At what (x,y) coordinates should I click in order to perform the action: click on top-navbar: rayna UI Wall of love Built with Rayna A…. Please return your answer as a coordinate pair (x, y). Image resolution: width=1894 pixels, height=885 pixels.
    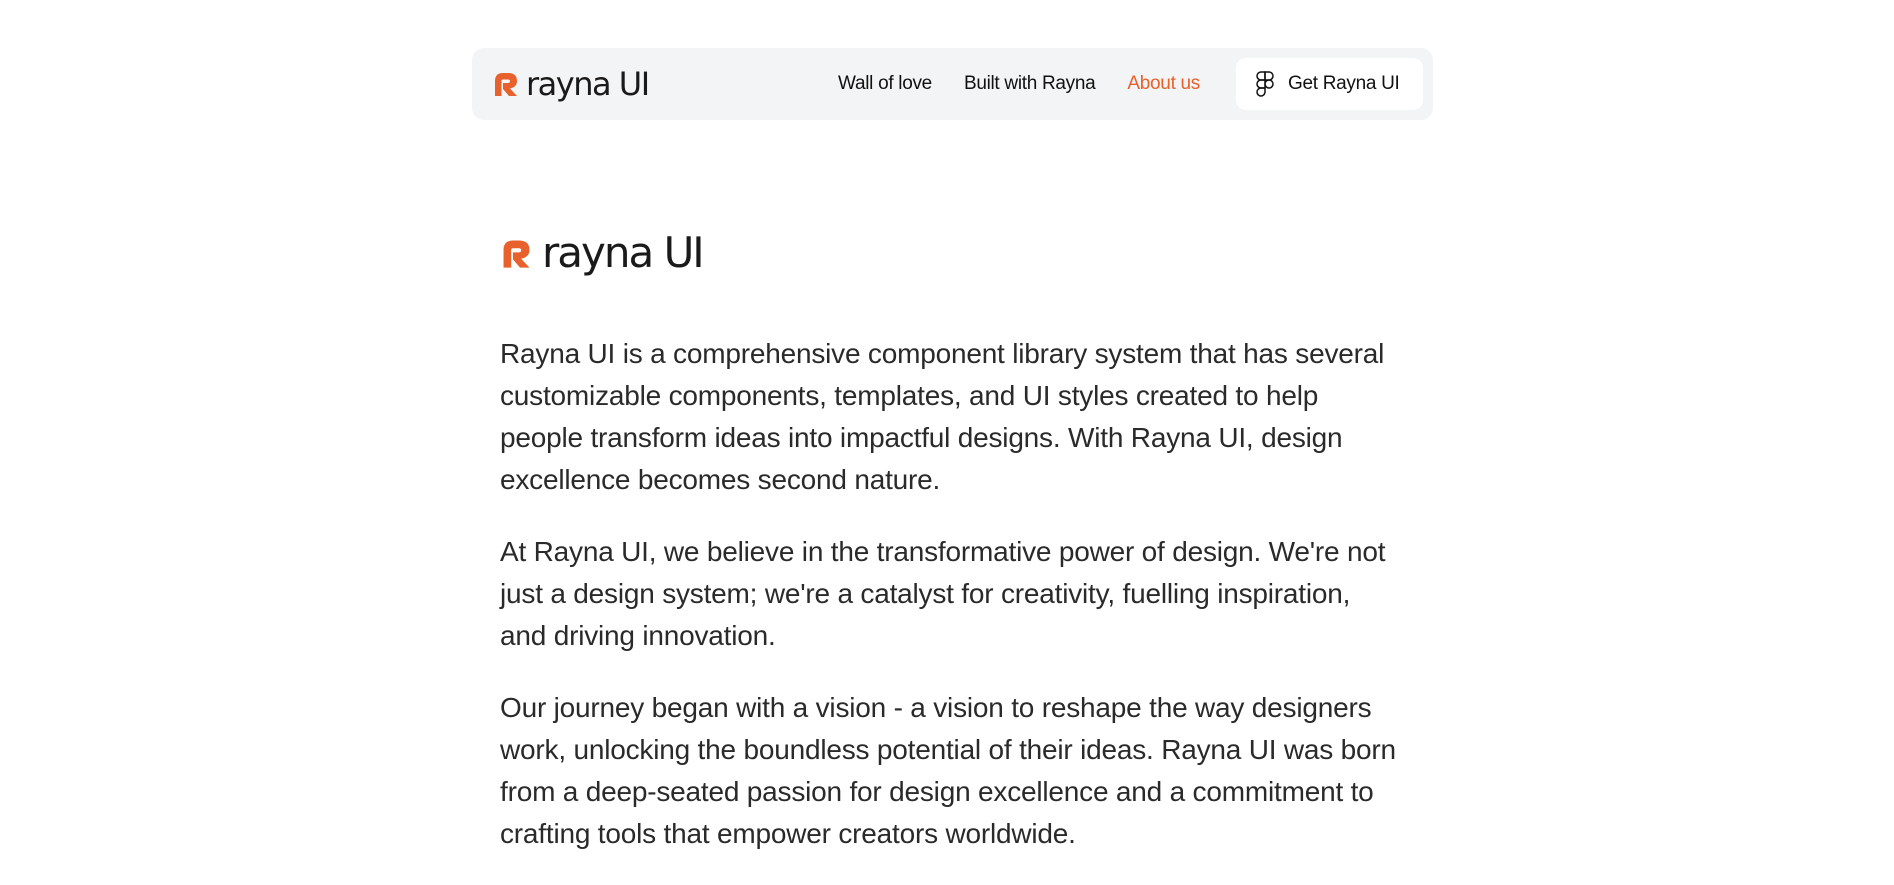
    Looking at the image, I should click on (952, 84).